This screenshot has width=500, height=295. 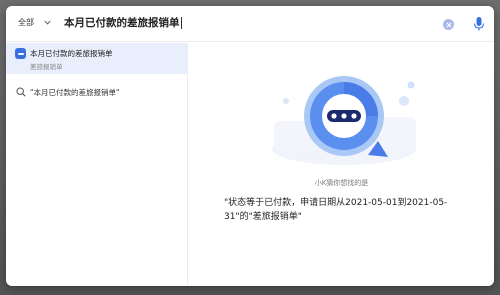 I want to click on scope-label: 全部, so click(x=26, y=22).